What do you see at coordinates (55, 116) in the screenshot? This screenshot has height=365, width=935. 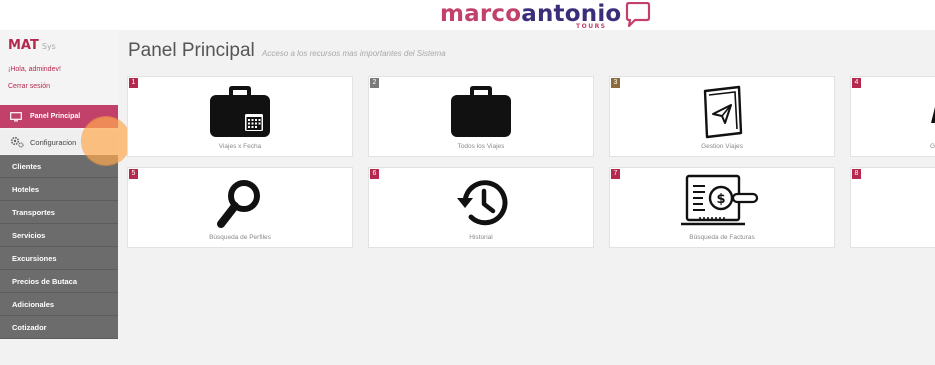 I see `sidebar-item-label: Panel Principal` at bounding box center [55, 116].